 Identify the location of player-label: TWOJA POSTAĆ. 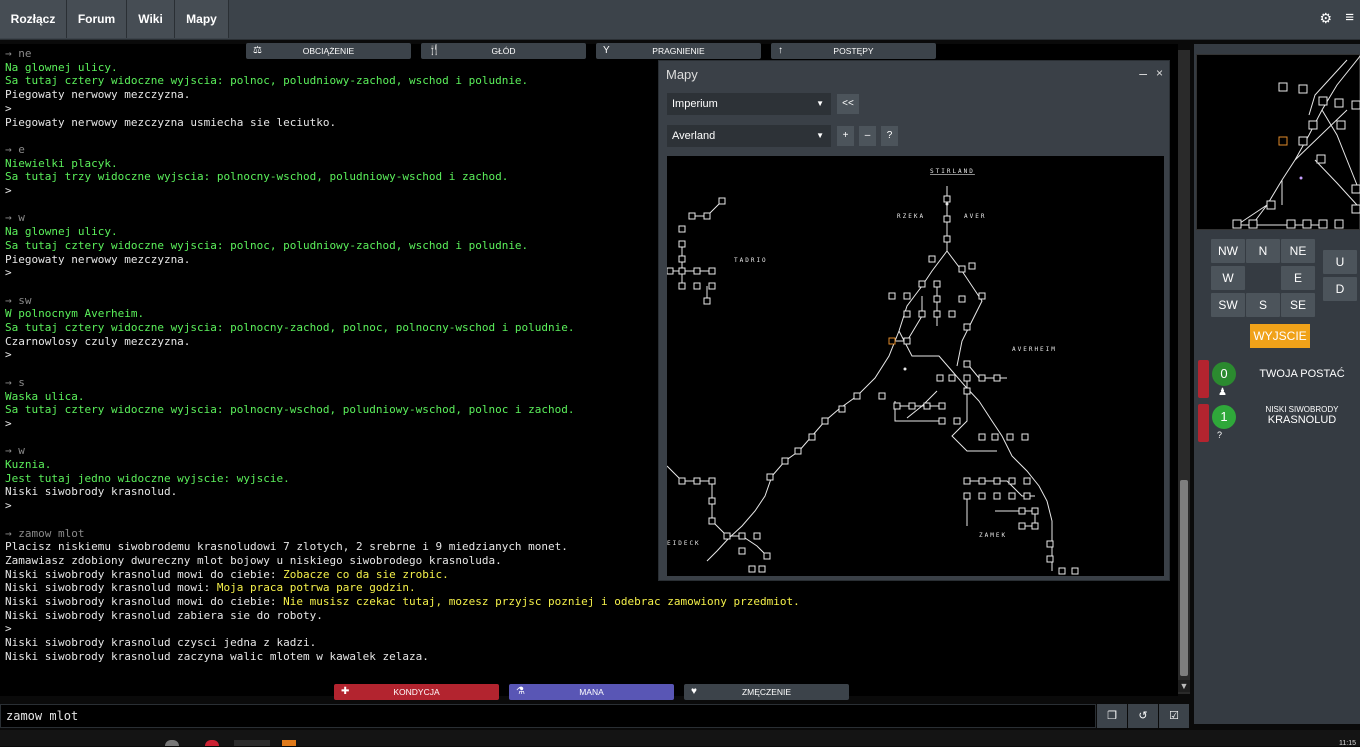
(1302, 374).